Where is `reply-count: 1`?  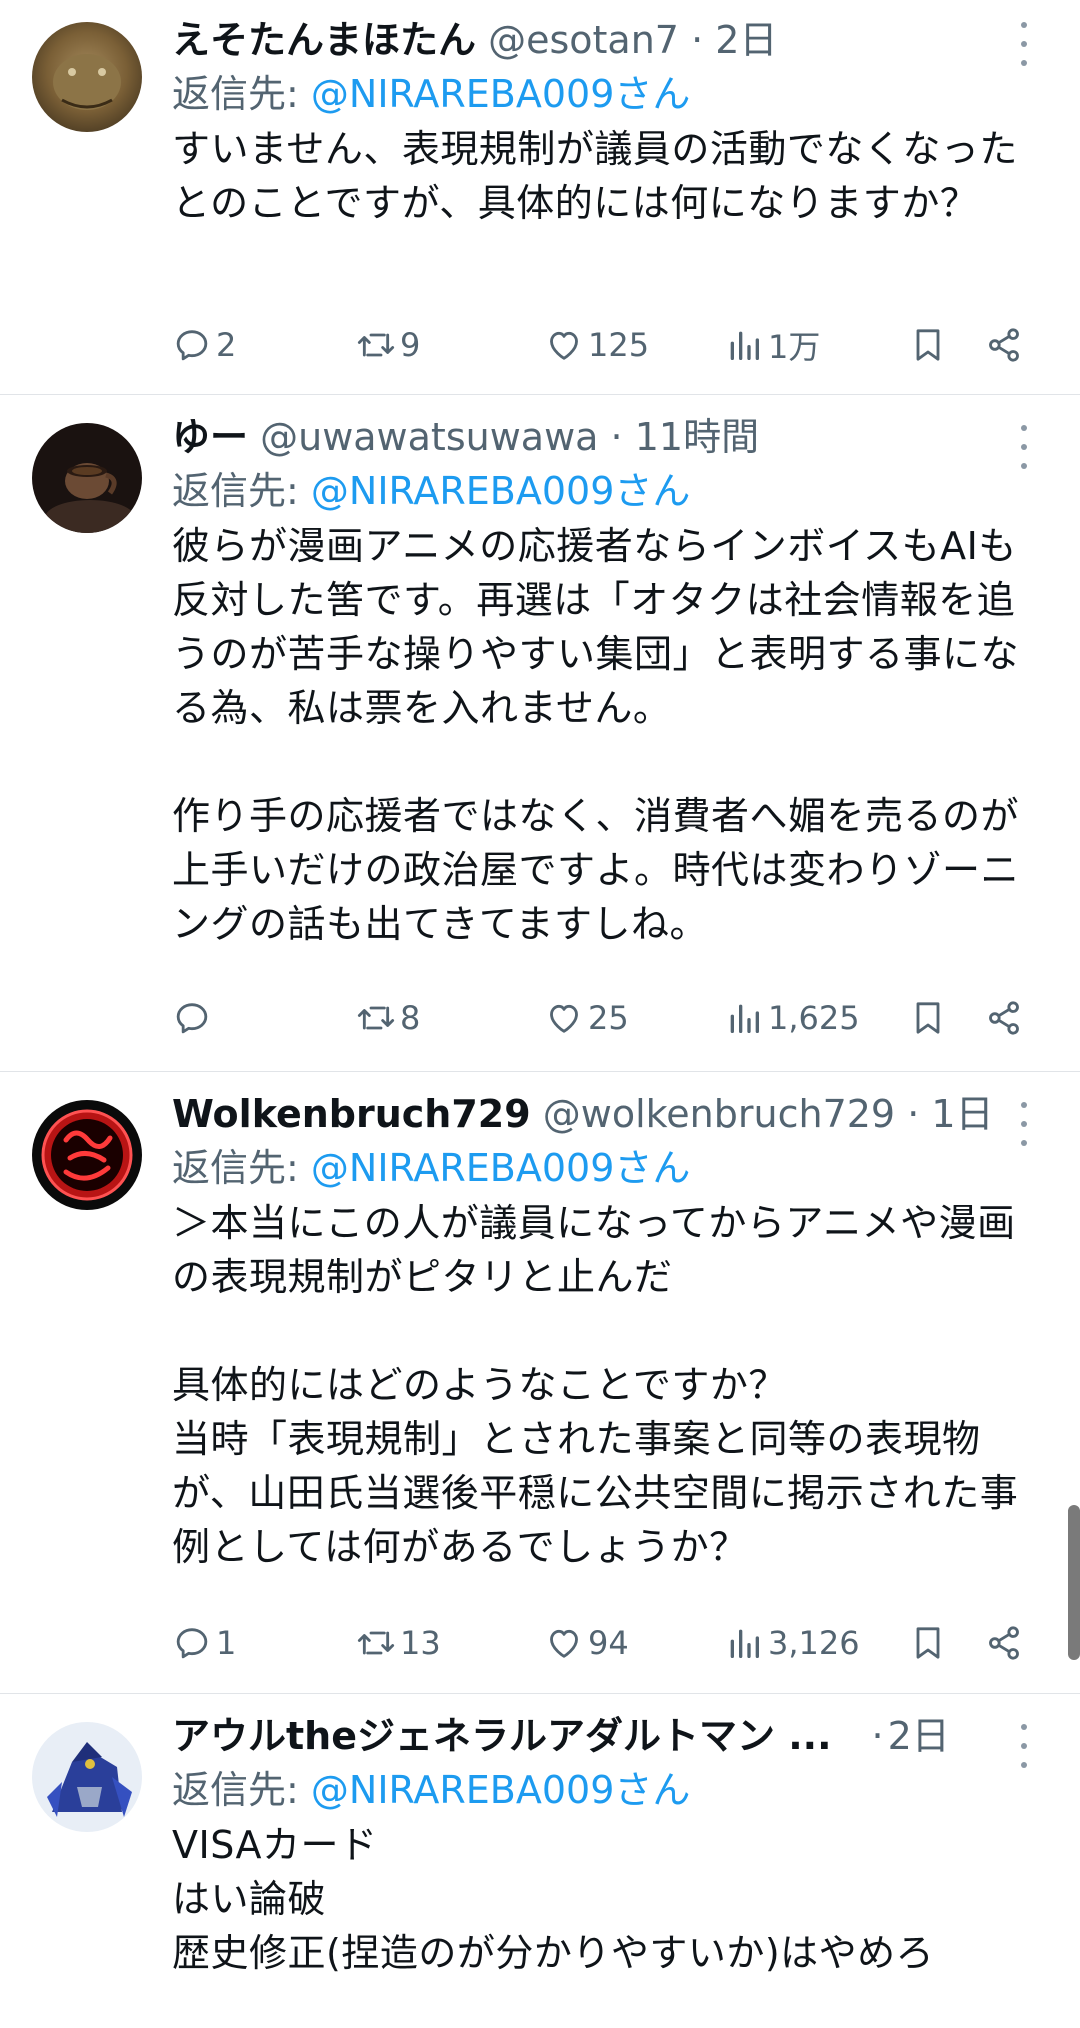 reply-count: 1 is located at coordinates (226, 1643).